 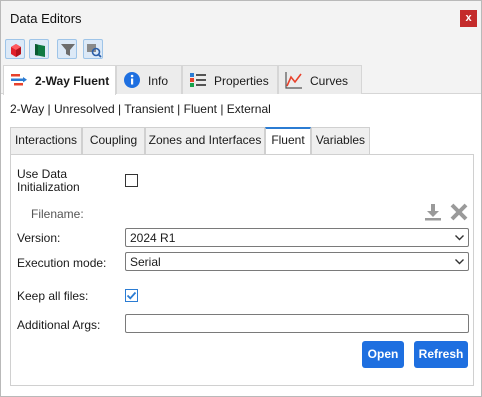 I want to click on download-icon, so click(x=433, y=212).